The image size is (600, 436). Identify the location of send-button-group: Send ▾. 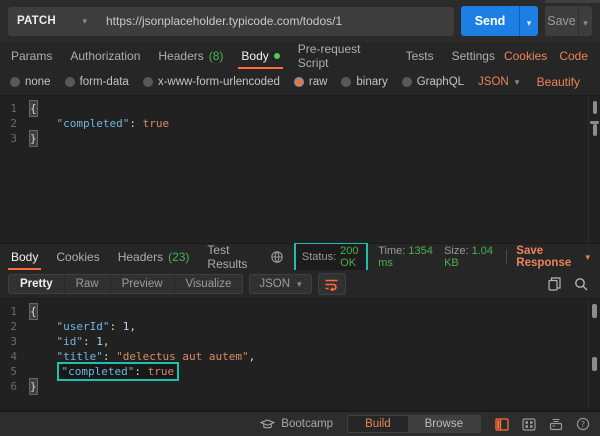
(499, 21).